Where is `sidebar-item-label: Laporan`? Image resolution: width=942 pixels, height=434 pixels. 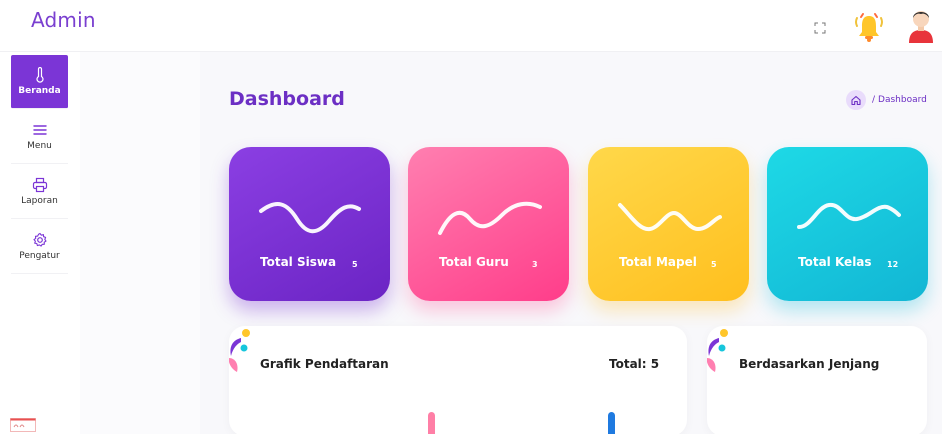 sidebar-item-label: Laporan is located at coordinates (39, 201).